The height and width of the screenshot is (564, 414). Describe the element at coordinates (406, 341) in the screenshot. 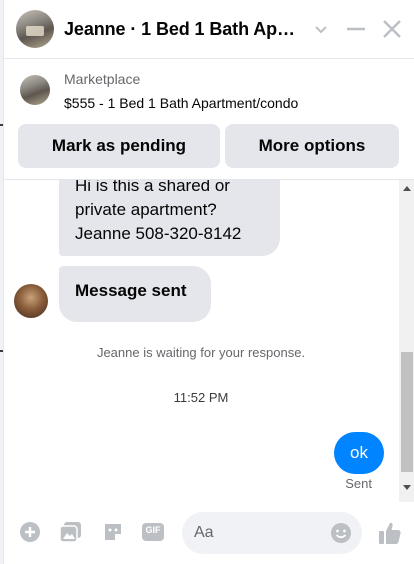

I see `scrollbar` at that location.